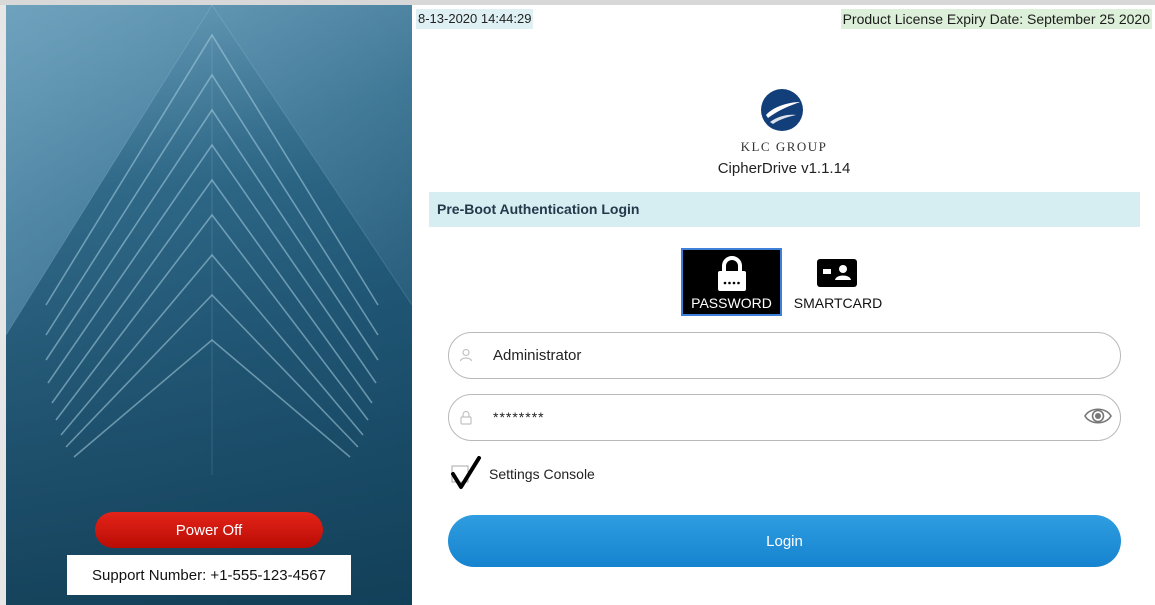 The width and height of the screenshot is (1155, 605). What do you see at coordinates (466, 355) in the screenshot?
I see `user-icon` at bounding box center [466, 355].